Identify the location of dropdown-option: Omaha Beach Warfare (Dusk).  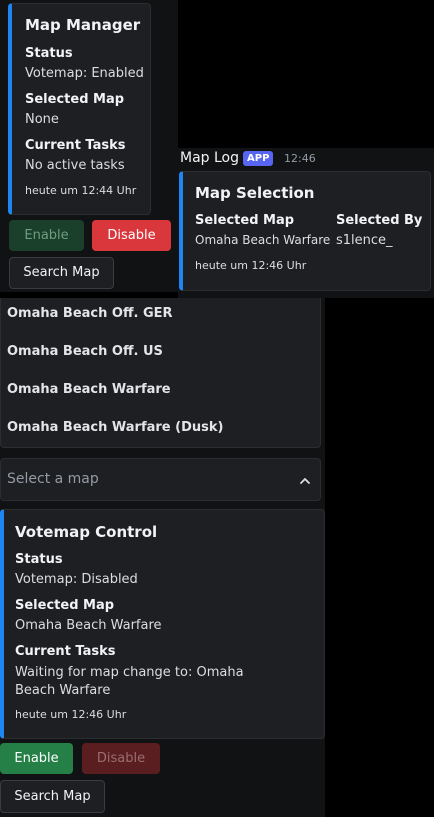
(115, 427).